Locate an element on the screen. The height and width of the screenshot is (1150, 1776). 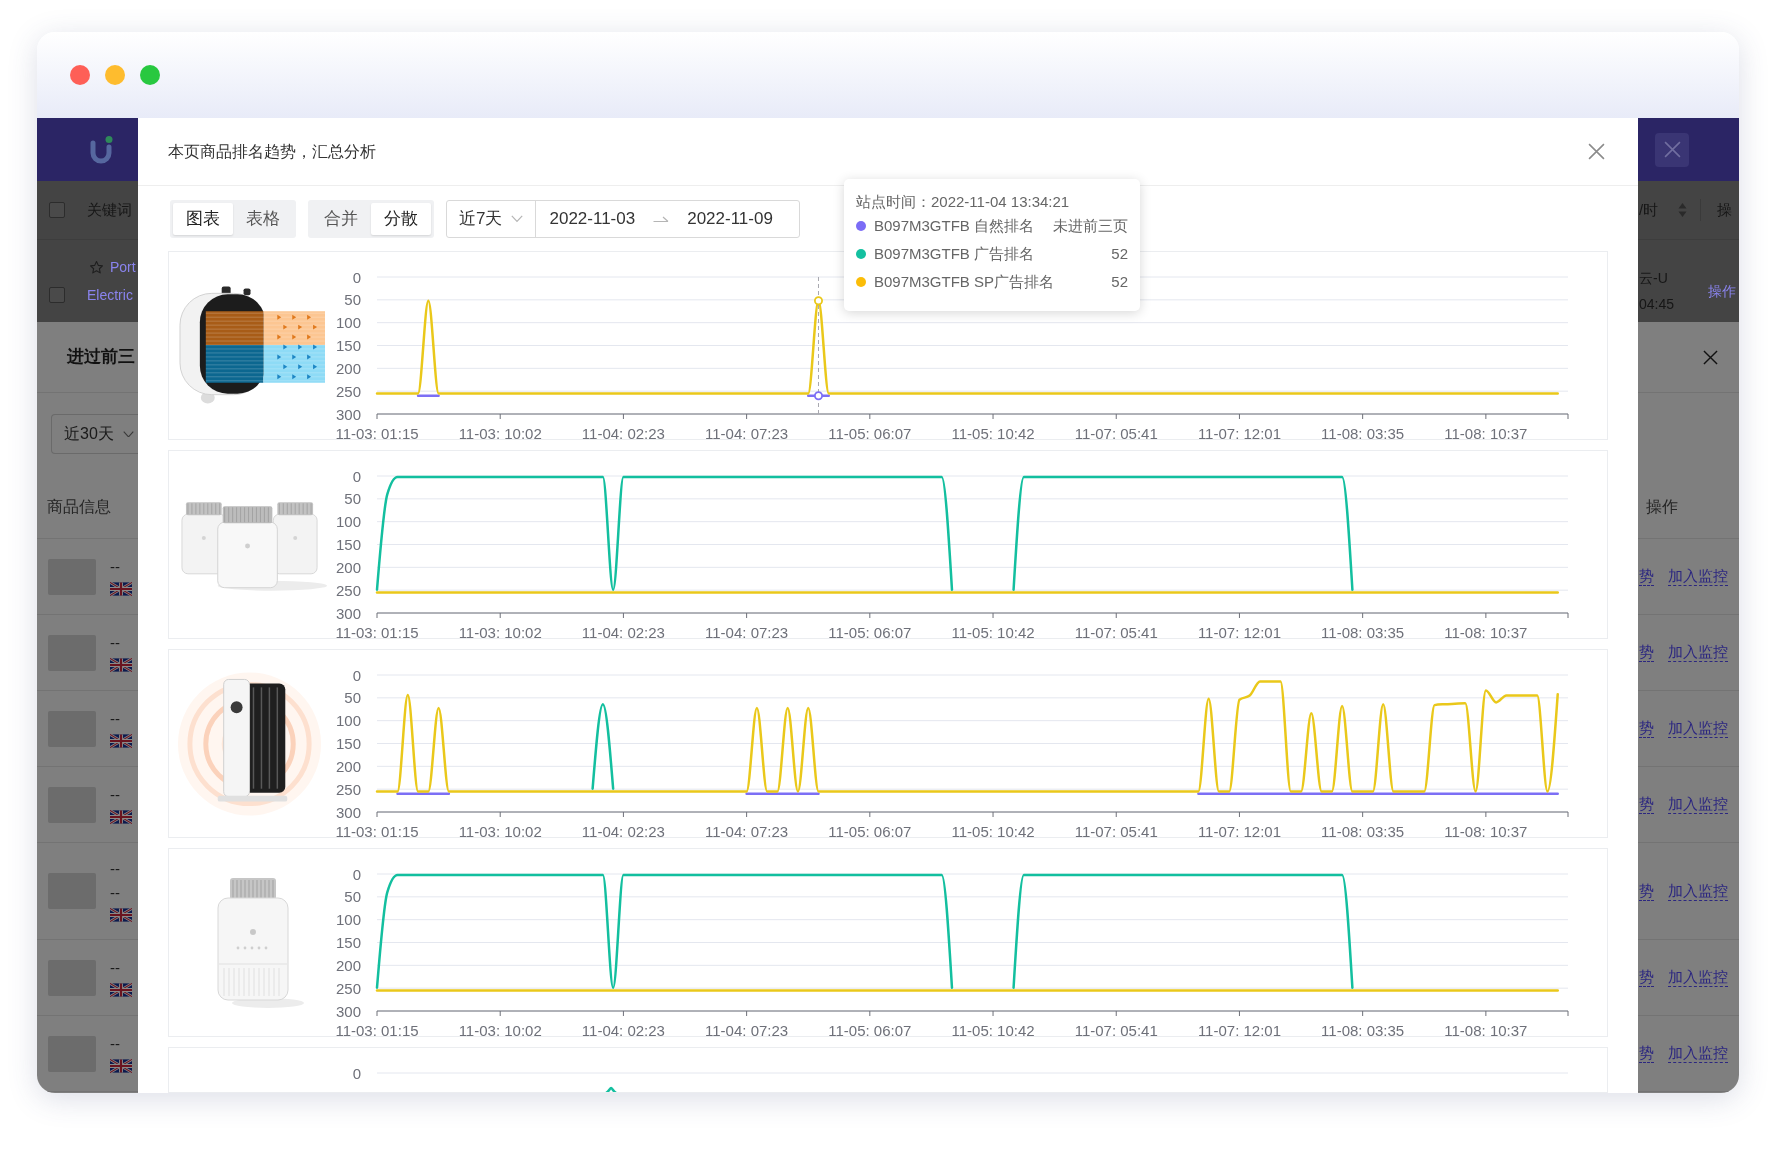
view-tab: 图表 is located at coordinates (203, 219).